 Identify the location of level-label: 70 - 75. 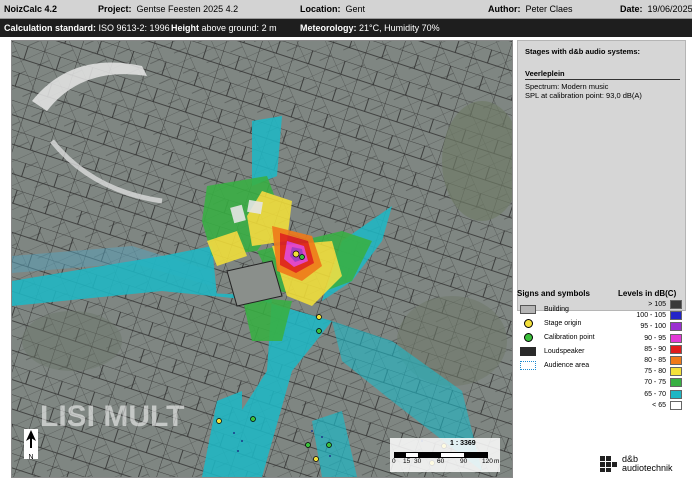
(655, 383).